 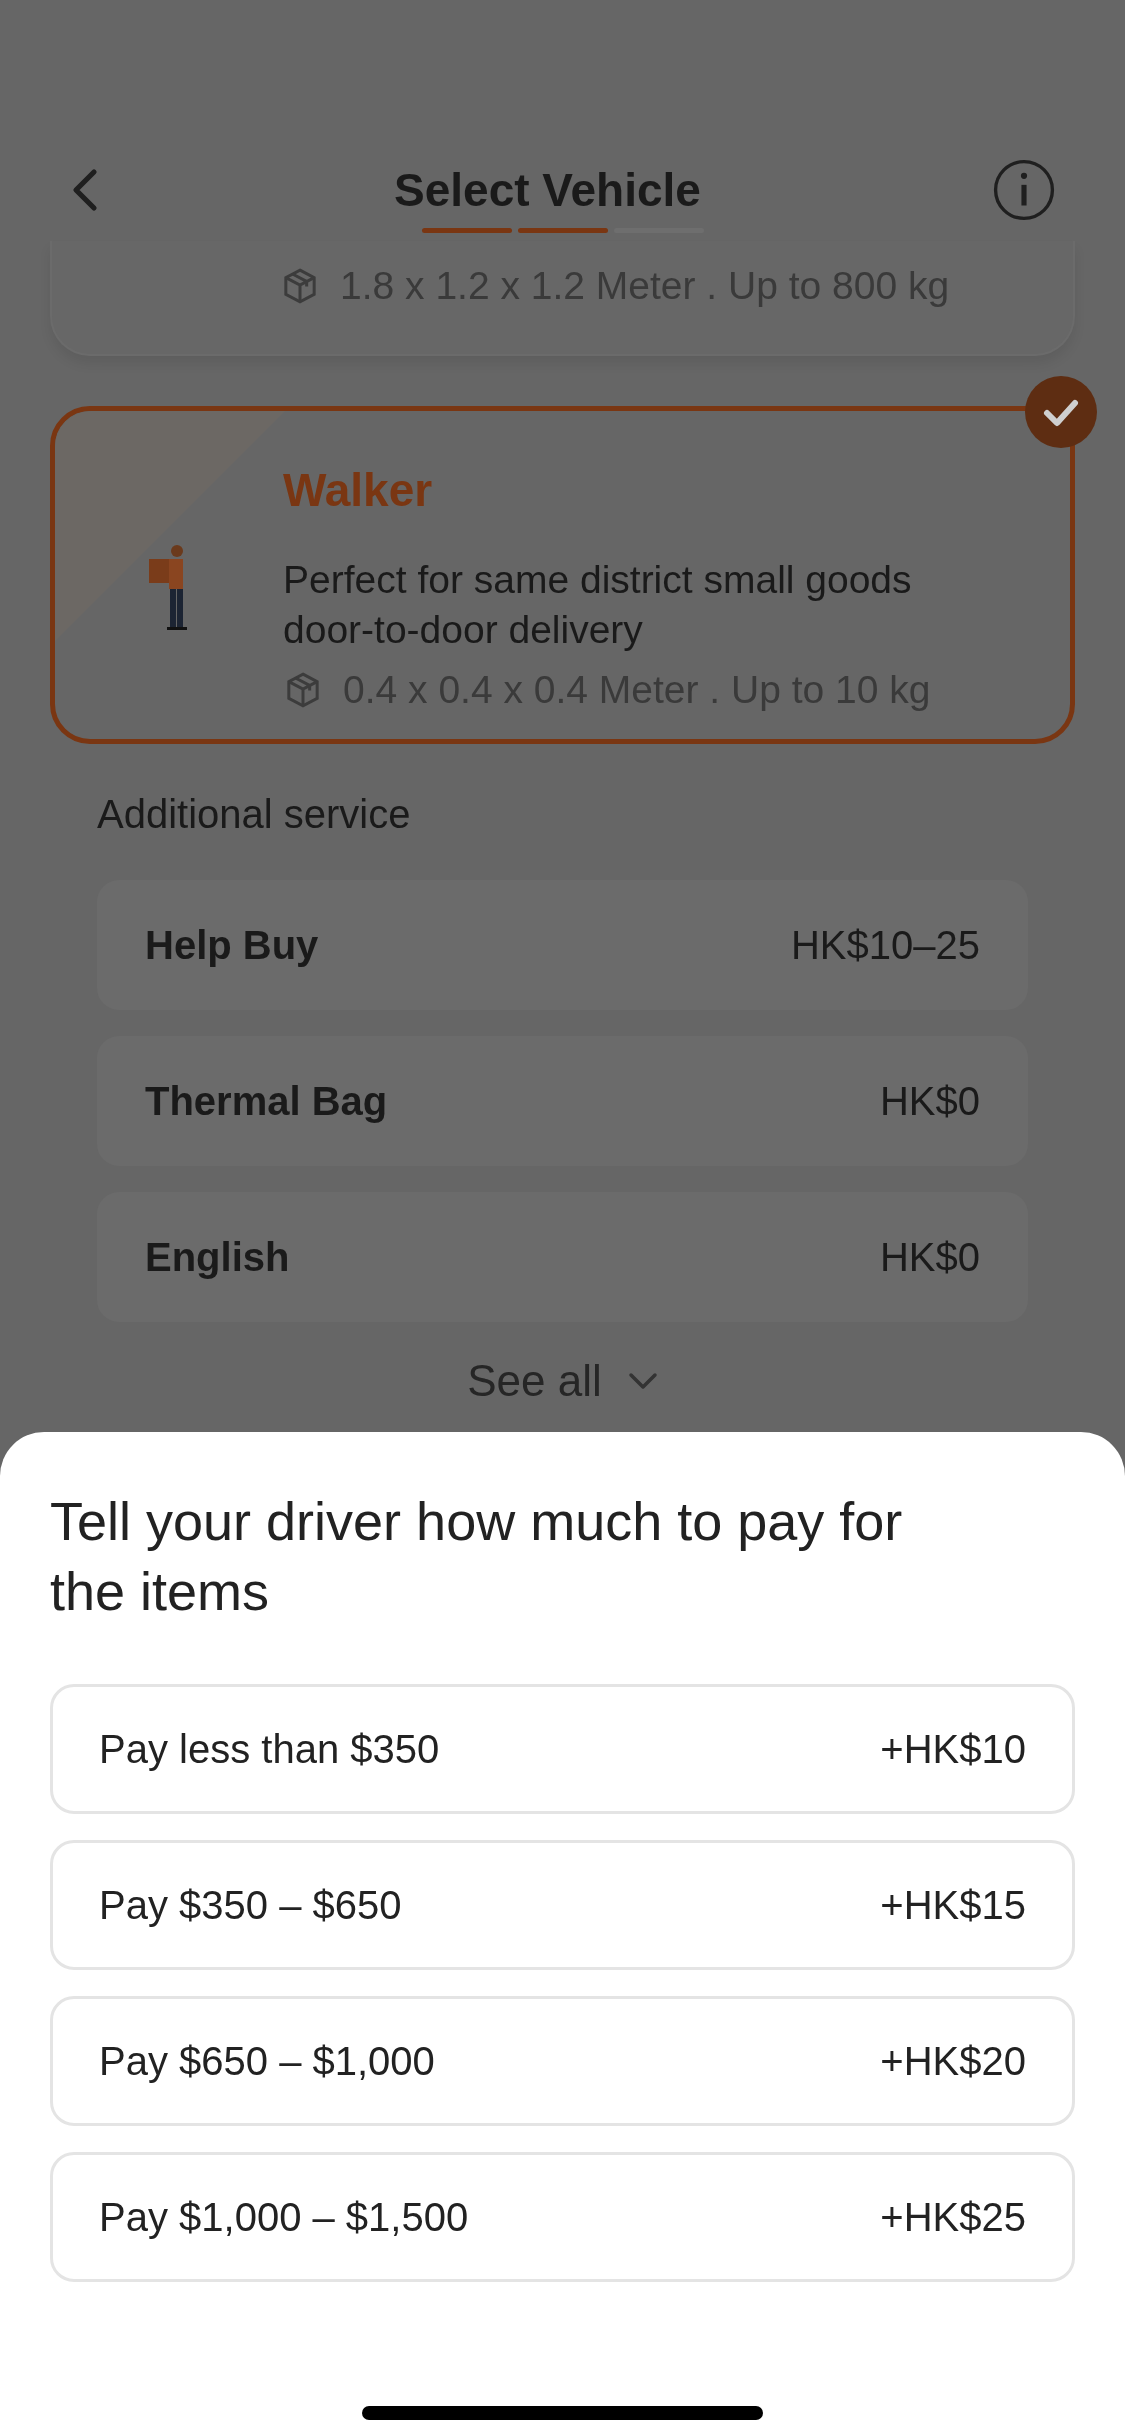 I want to click on option-label: Pay $650 – $1,000, so click(x=267, y=2061).